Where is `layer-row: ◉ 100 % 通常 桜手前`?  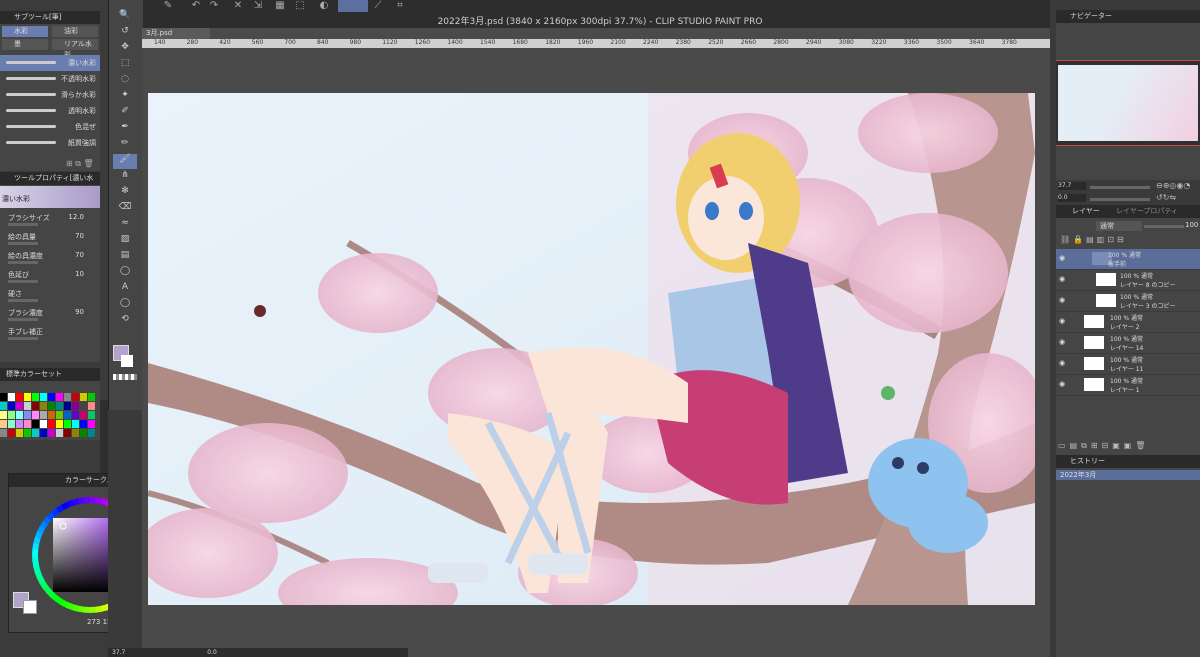
layer-row: ◉ 100 % 通常 桜手前 is located at coordinates (1128, 259).